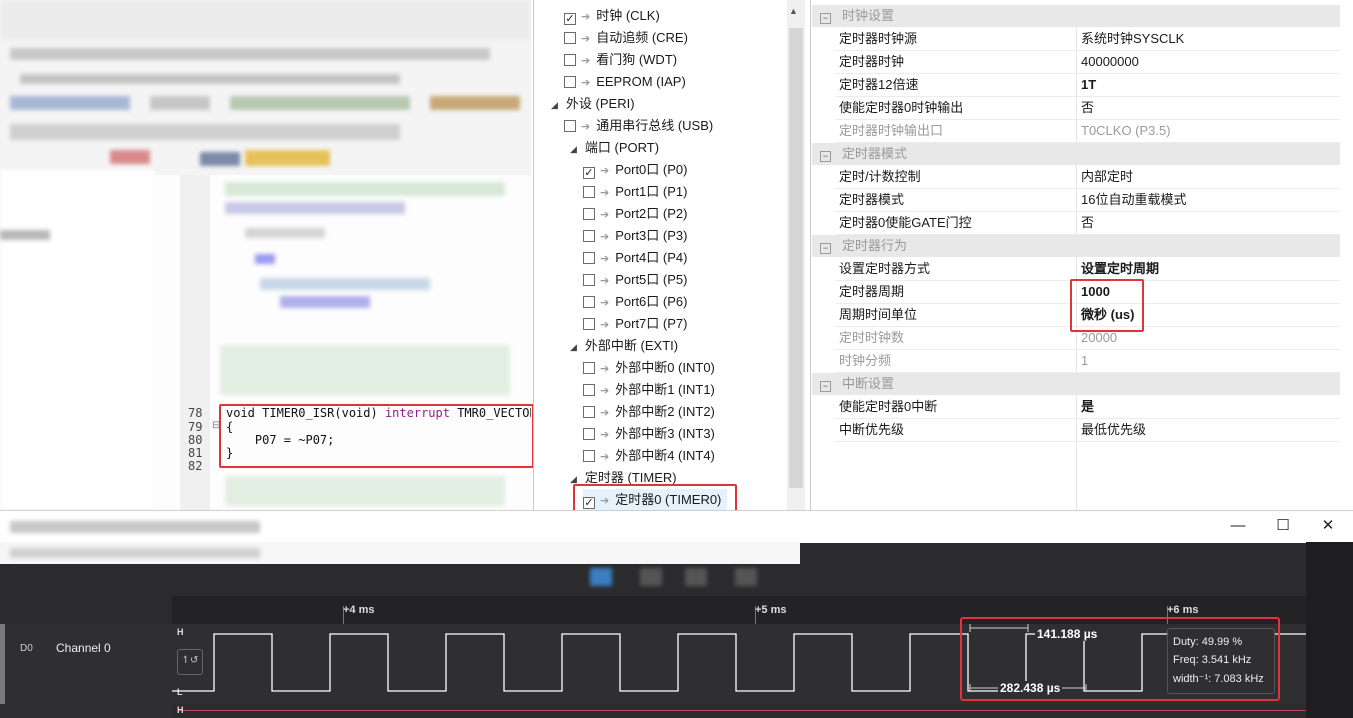  What do you see at coordinates (195, 440) in the screenshot?
I see `line-number: 80` at bounding box center [195, 440].